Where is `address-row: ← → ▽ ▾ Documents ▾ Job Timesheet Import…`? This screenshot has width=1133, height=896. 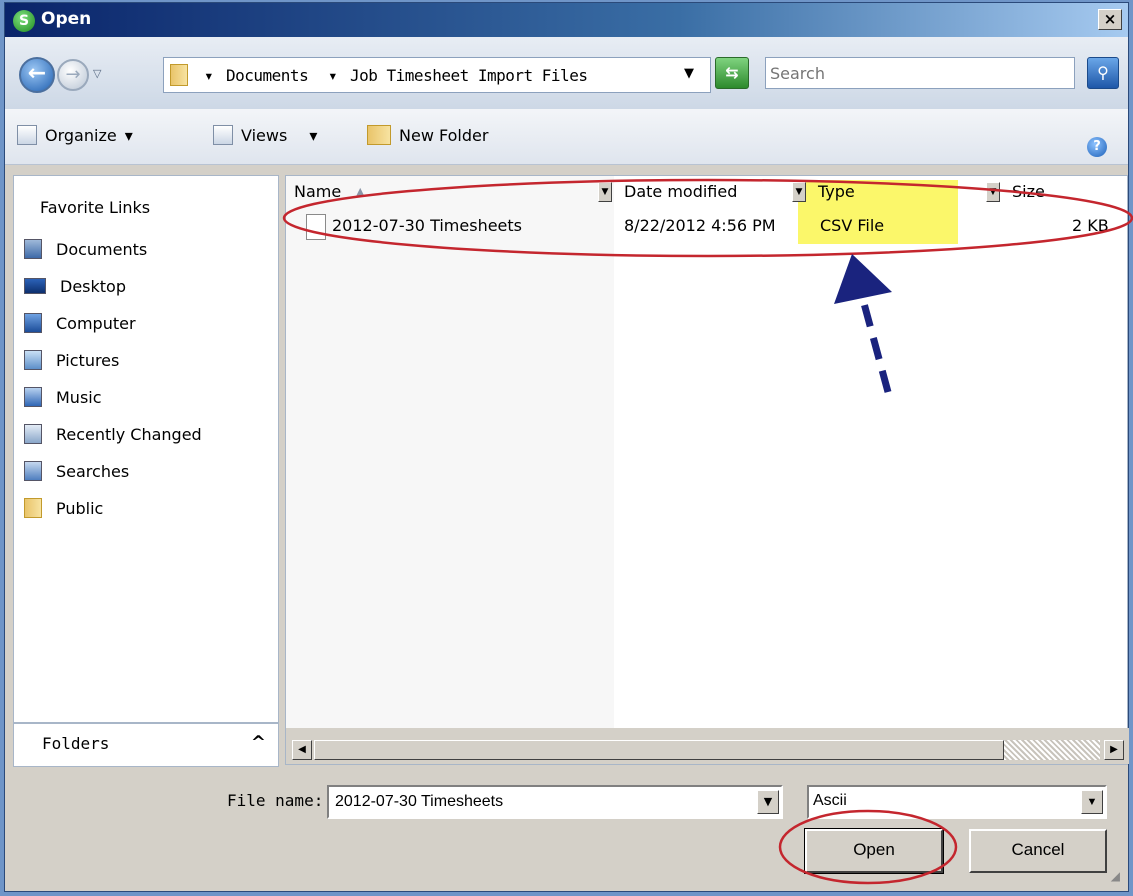 address-row: ← → ▽ ▾ Documents ▾ Job Timesheet Import… is located at coordinates (566, 73).